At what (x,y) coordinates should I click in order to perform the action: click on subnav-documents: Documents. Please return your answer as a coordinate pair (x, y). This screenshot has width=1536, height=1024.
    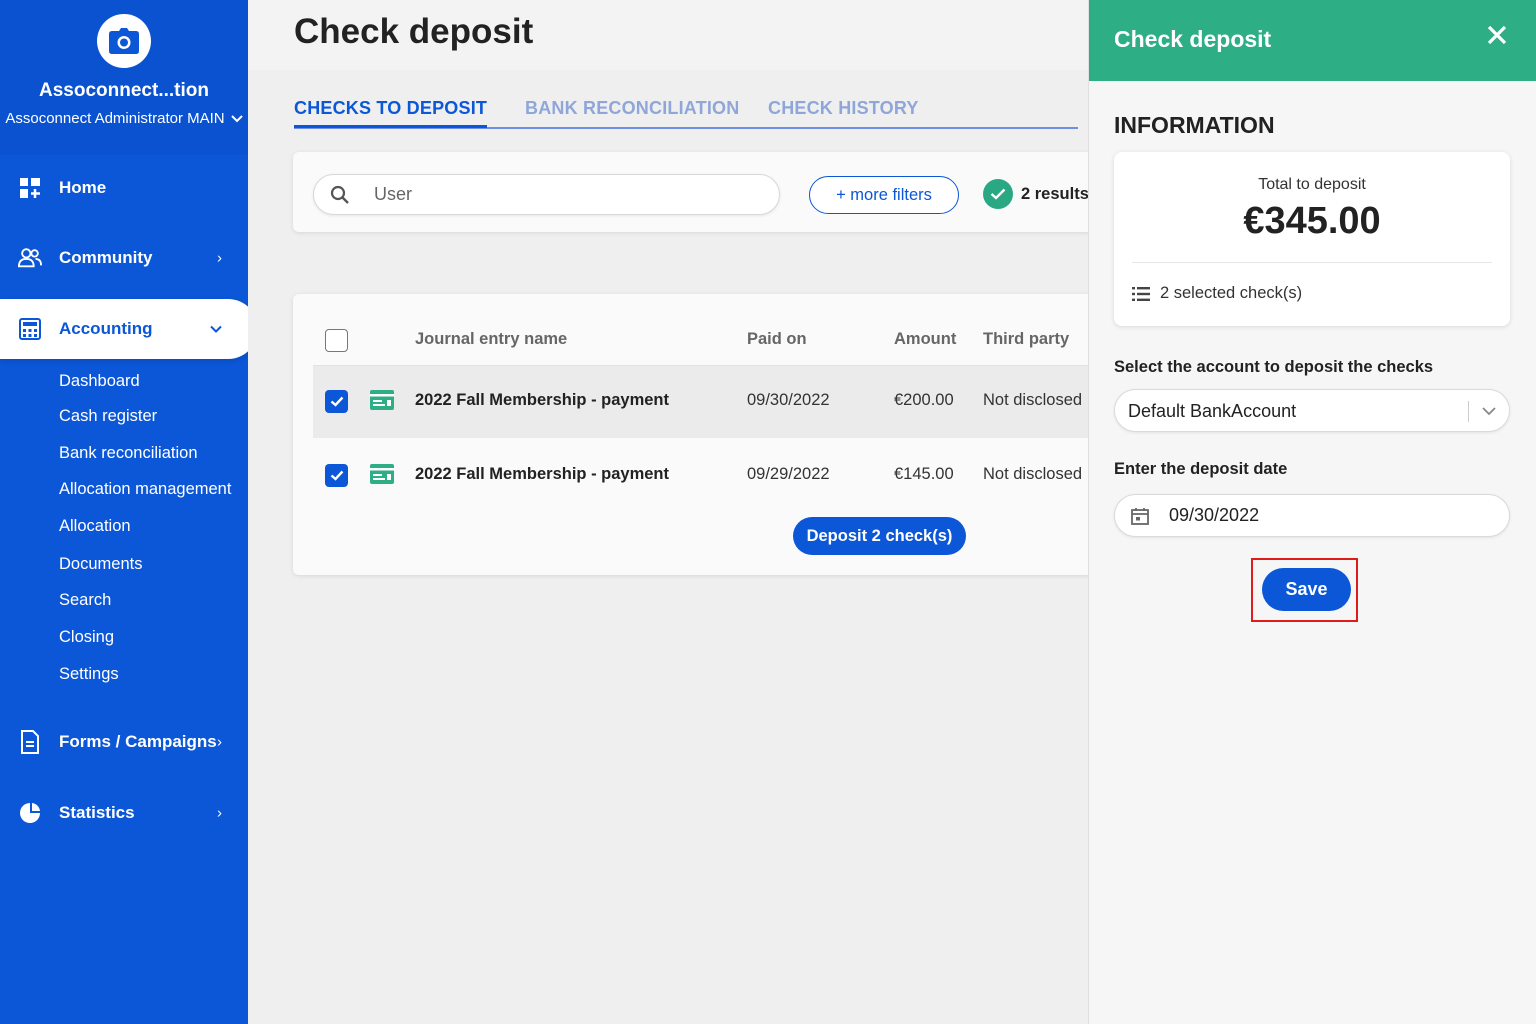
    Looking at the image, I should click on (100, 564).